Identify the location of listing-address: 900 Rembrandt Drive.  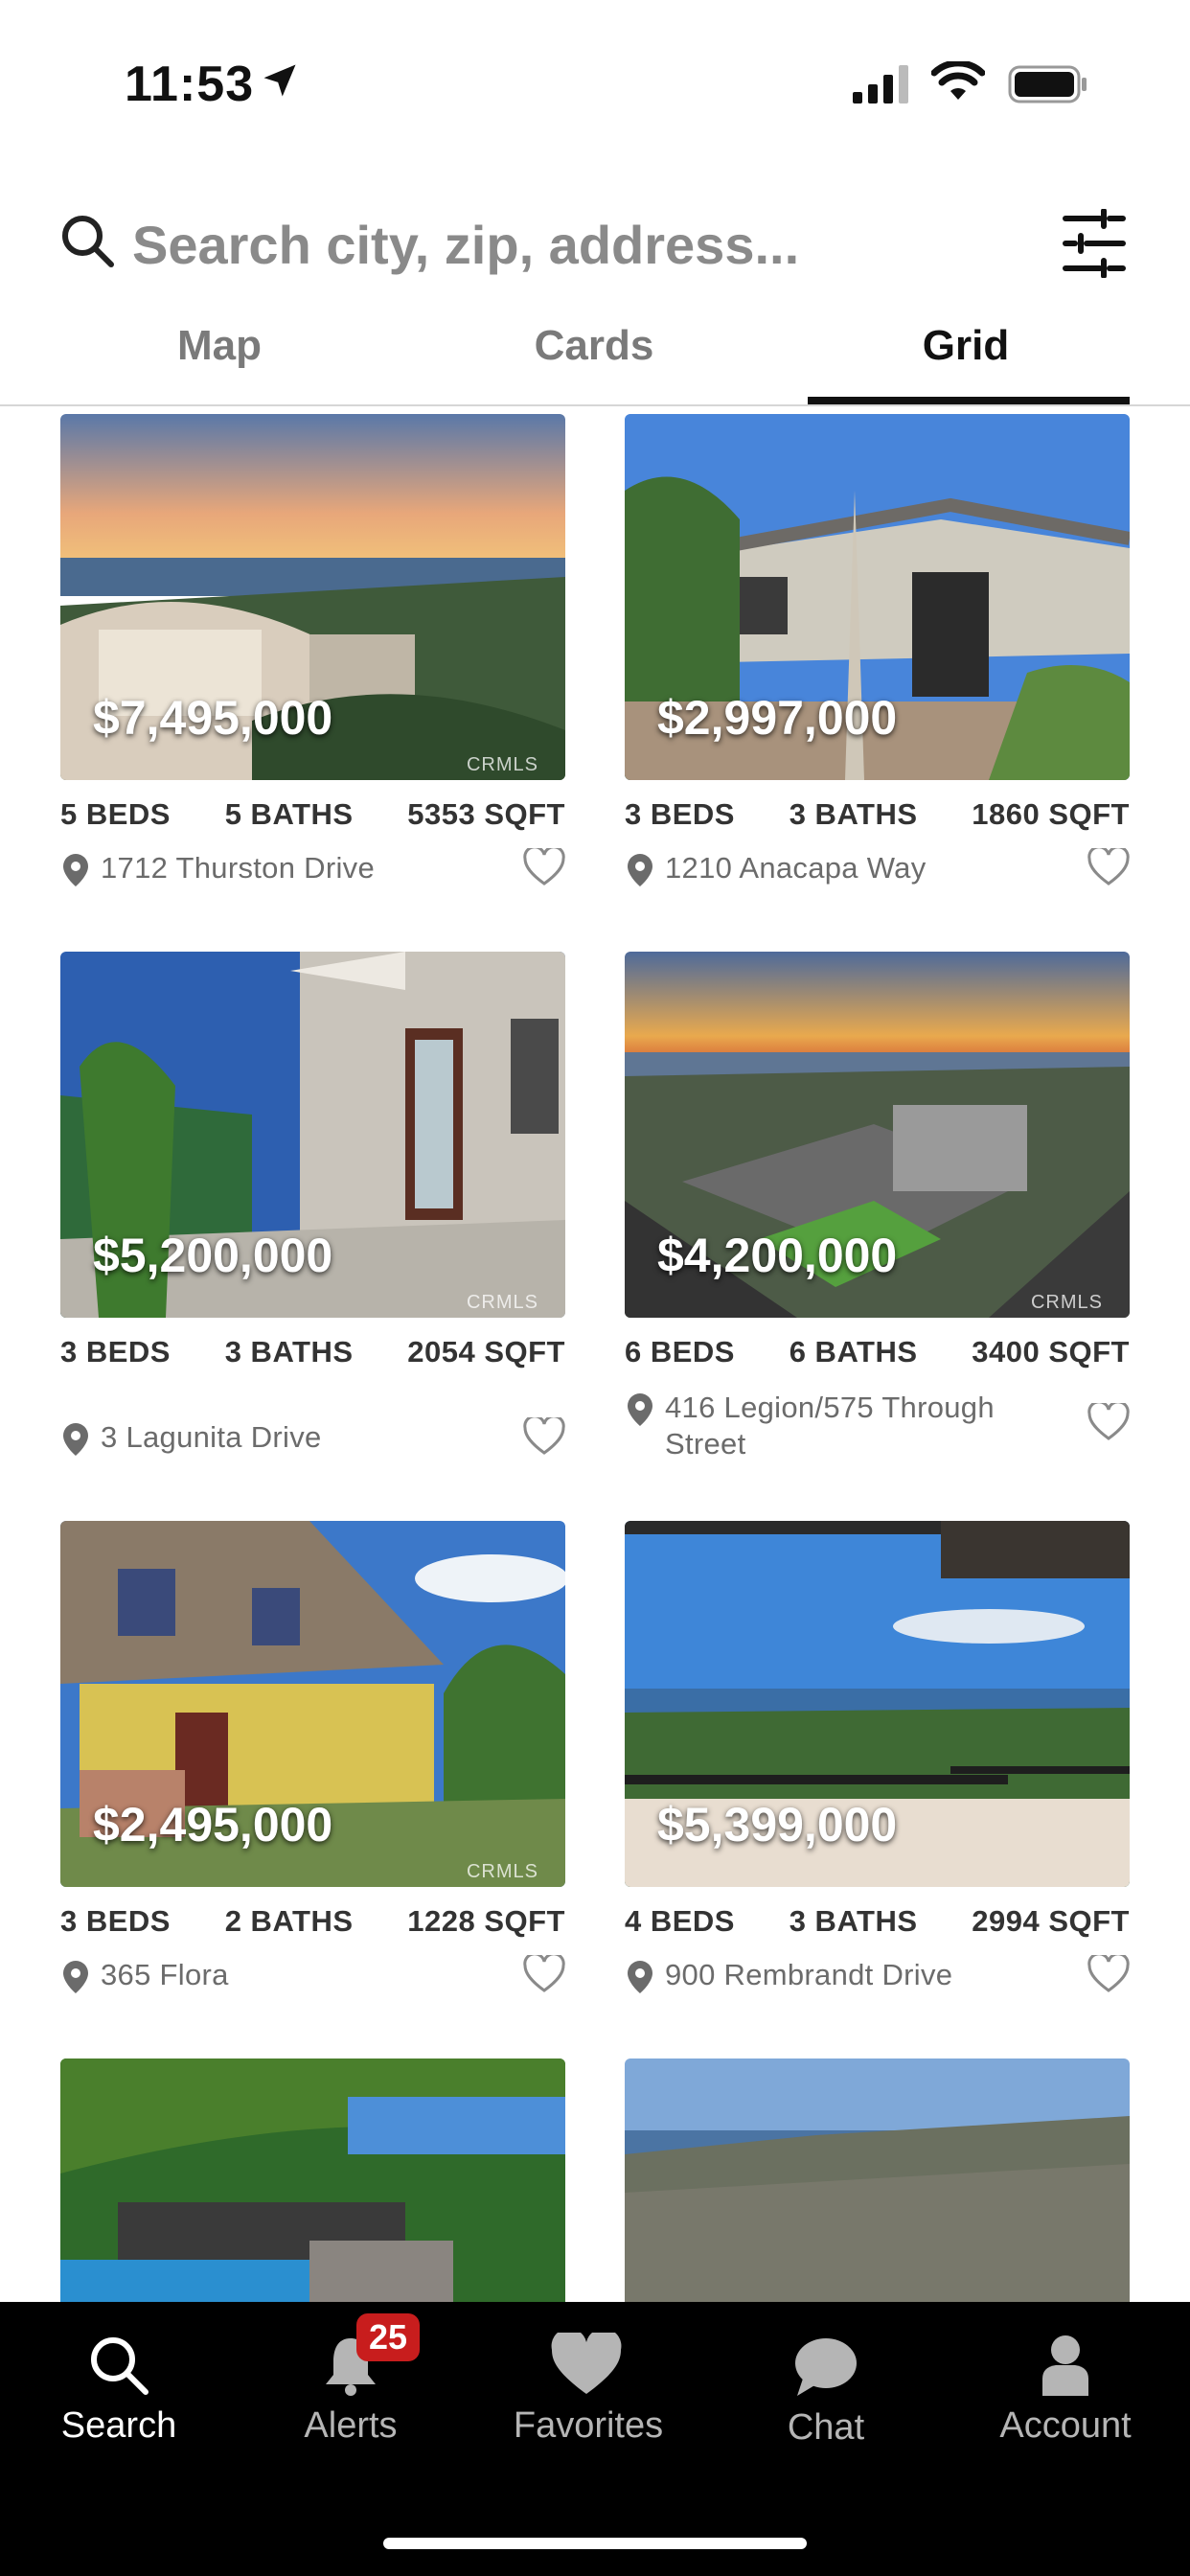
(809, 1974).